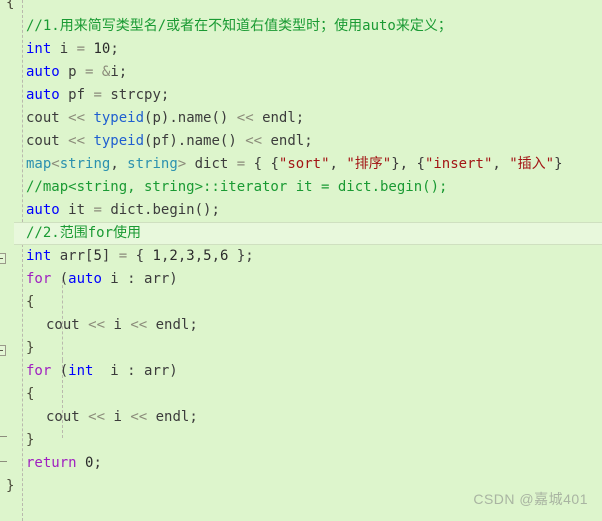 Image resolution: width=602 pixels, height=521 pixels. Describe the element at coordinates (76, 72) in the screenshot. I see `code-line: auto p = &i;` at that location.